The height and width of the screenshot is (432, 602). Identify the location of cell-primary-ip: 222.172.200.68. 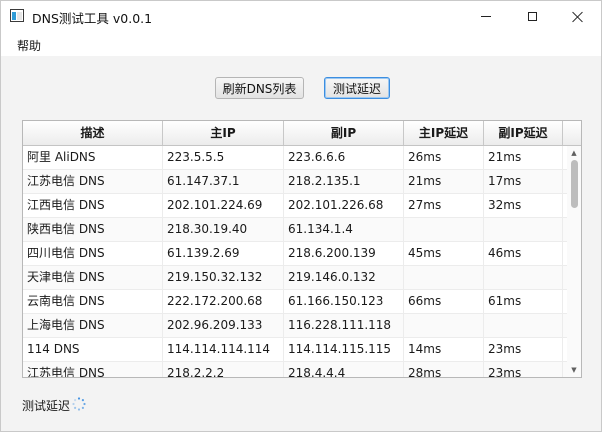
(223, 301).